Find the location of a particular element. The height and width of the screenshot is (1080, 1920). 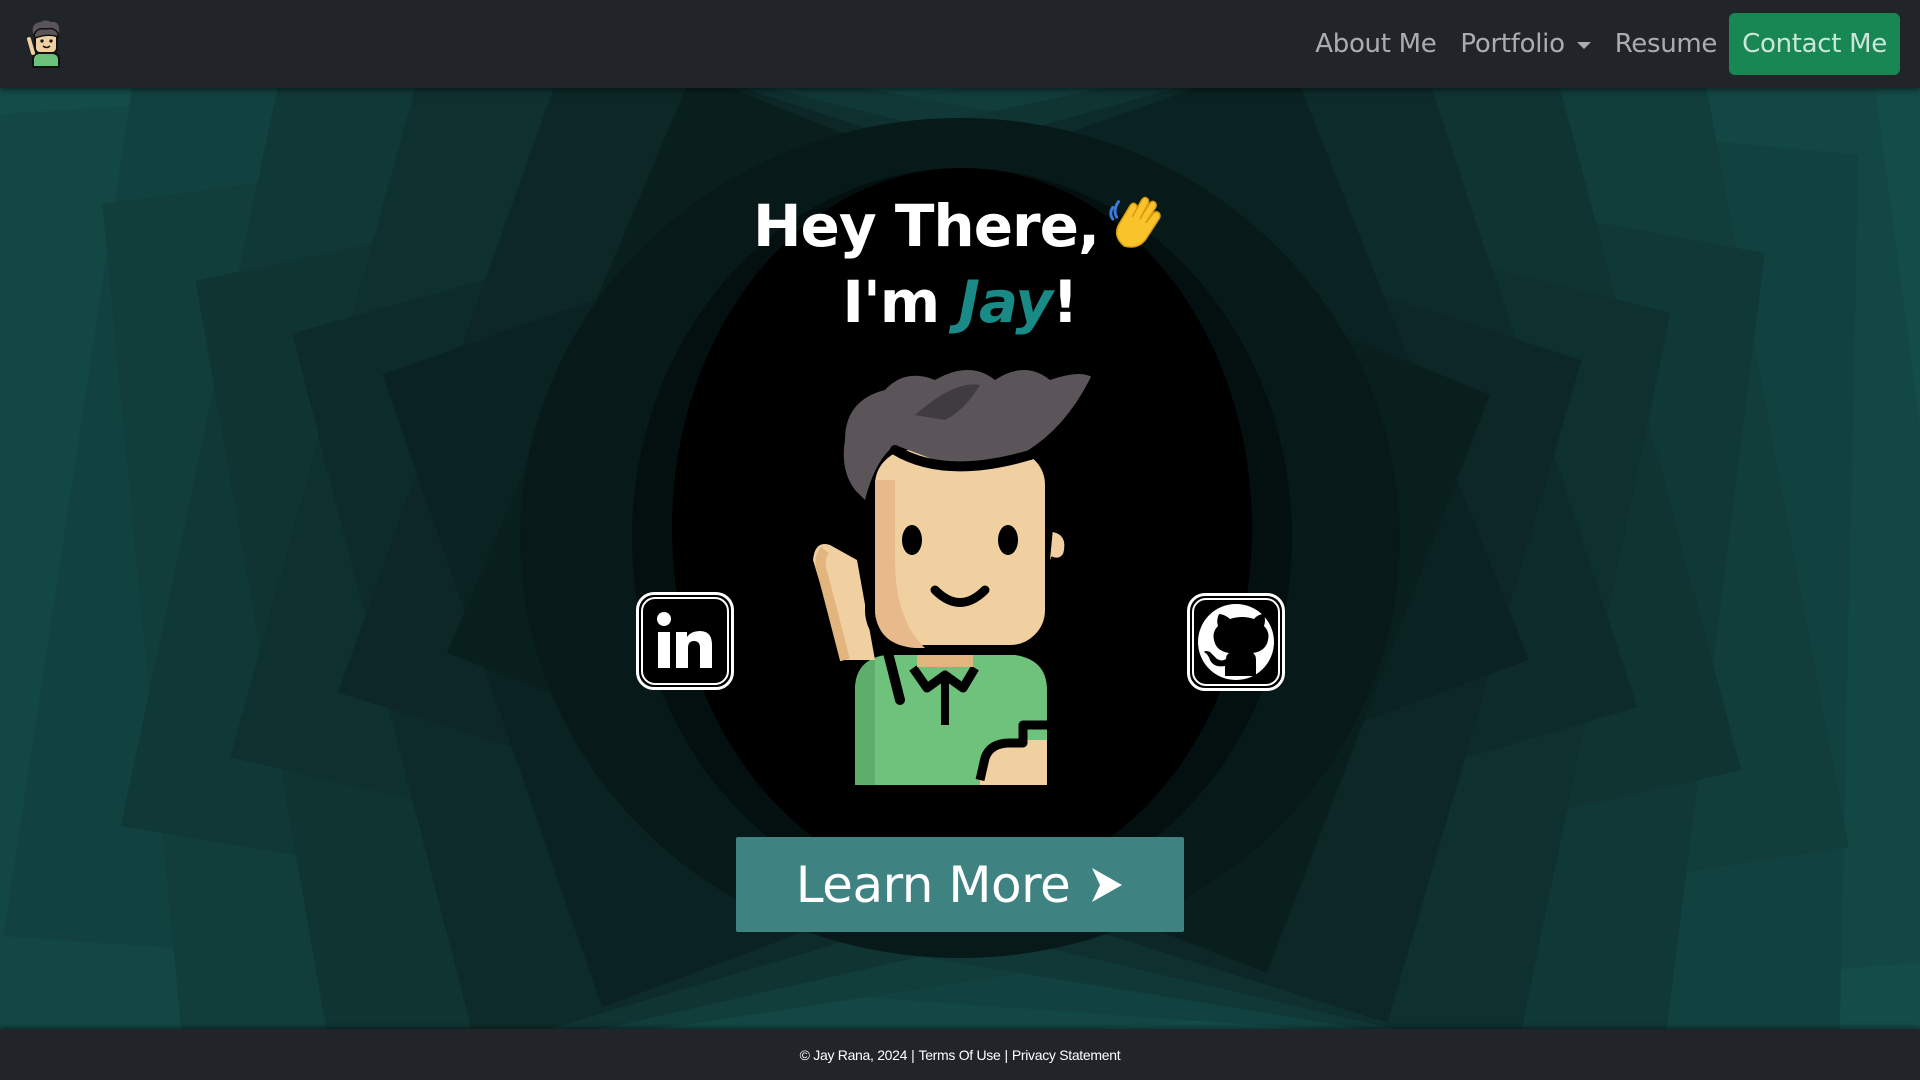

learn-more-button: Learn More is located at coordinates (960, 884).